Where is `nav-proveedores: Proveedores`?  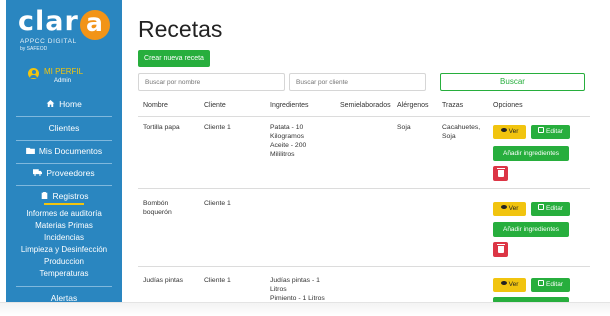 nav-proveedores: Proveedores is located at coordinates (64, 173).